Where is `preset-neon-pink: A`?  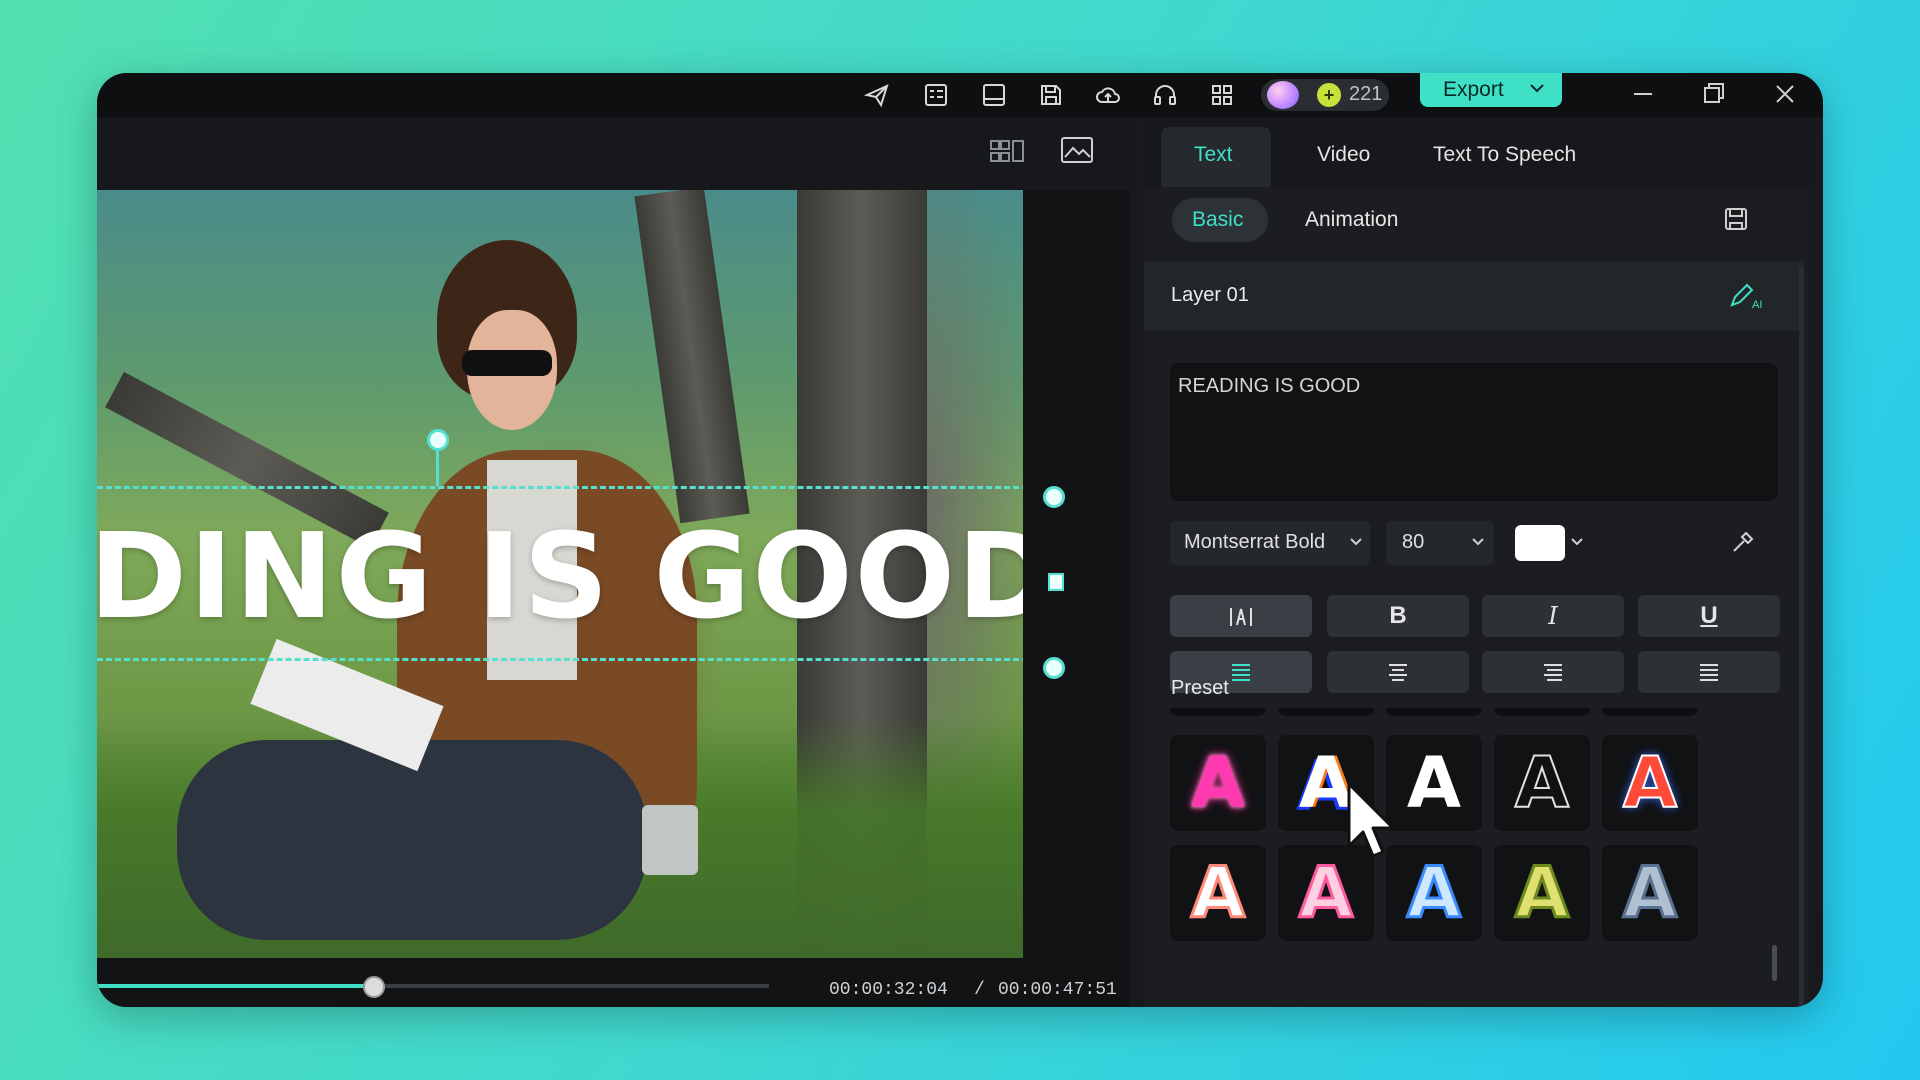 preset-neon-pink: A is located at coordinates (1218, 783).